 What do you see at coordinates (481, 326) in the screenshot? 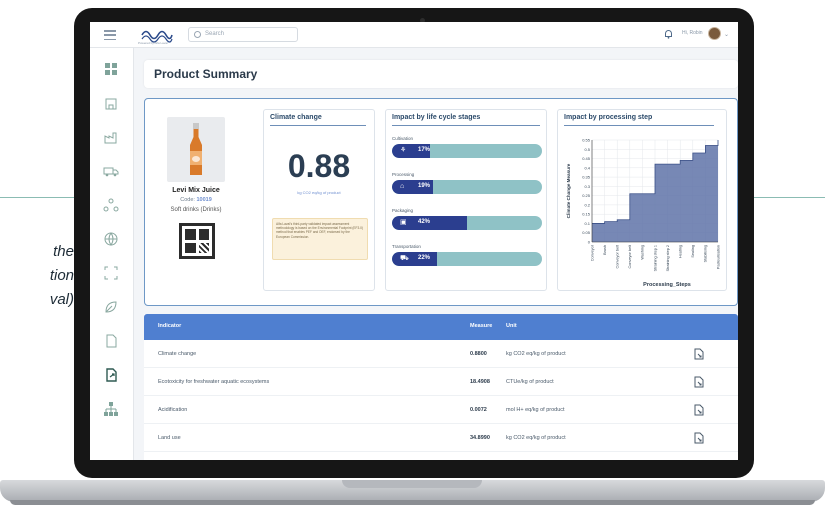
I see `column-header-measure: Measure` at bounding box center [481, 326].